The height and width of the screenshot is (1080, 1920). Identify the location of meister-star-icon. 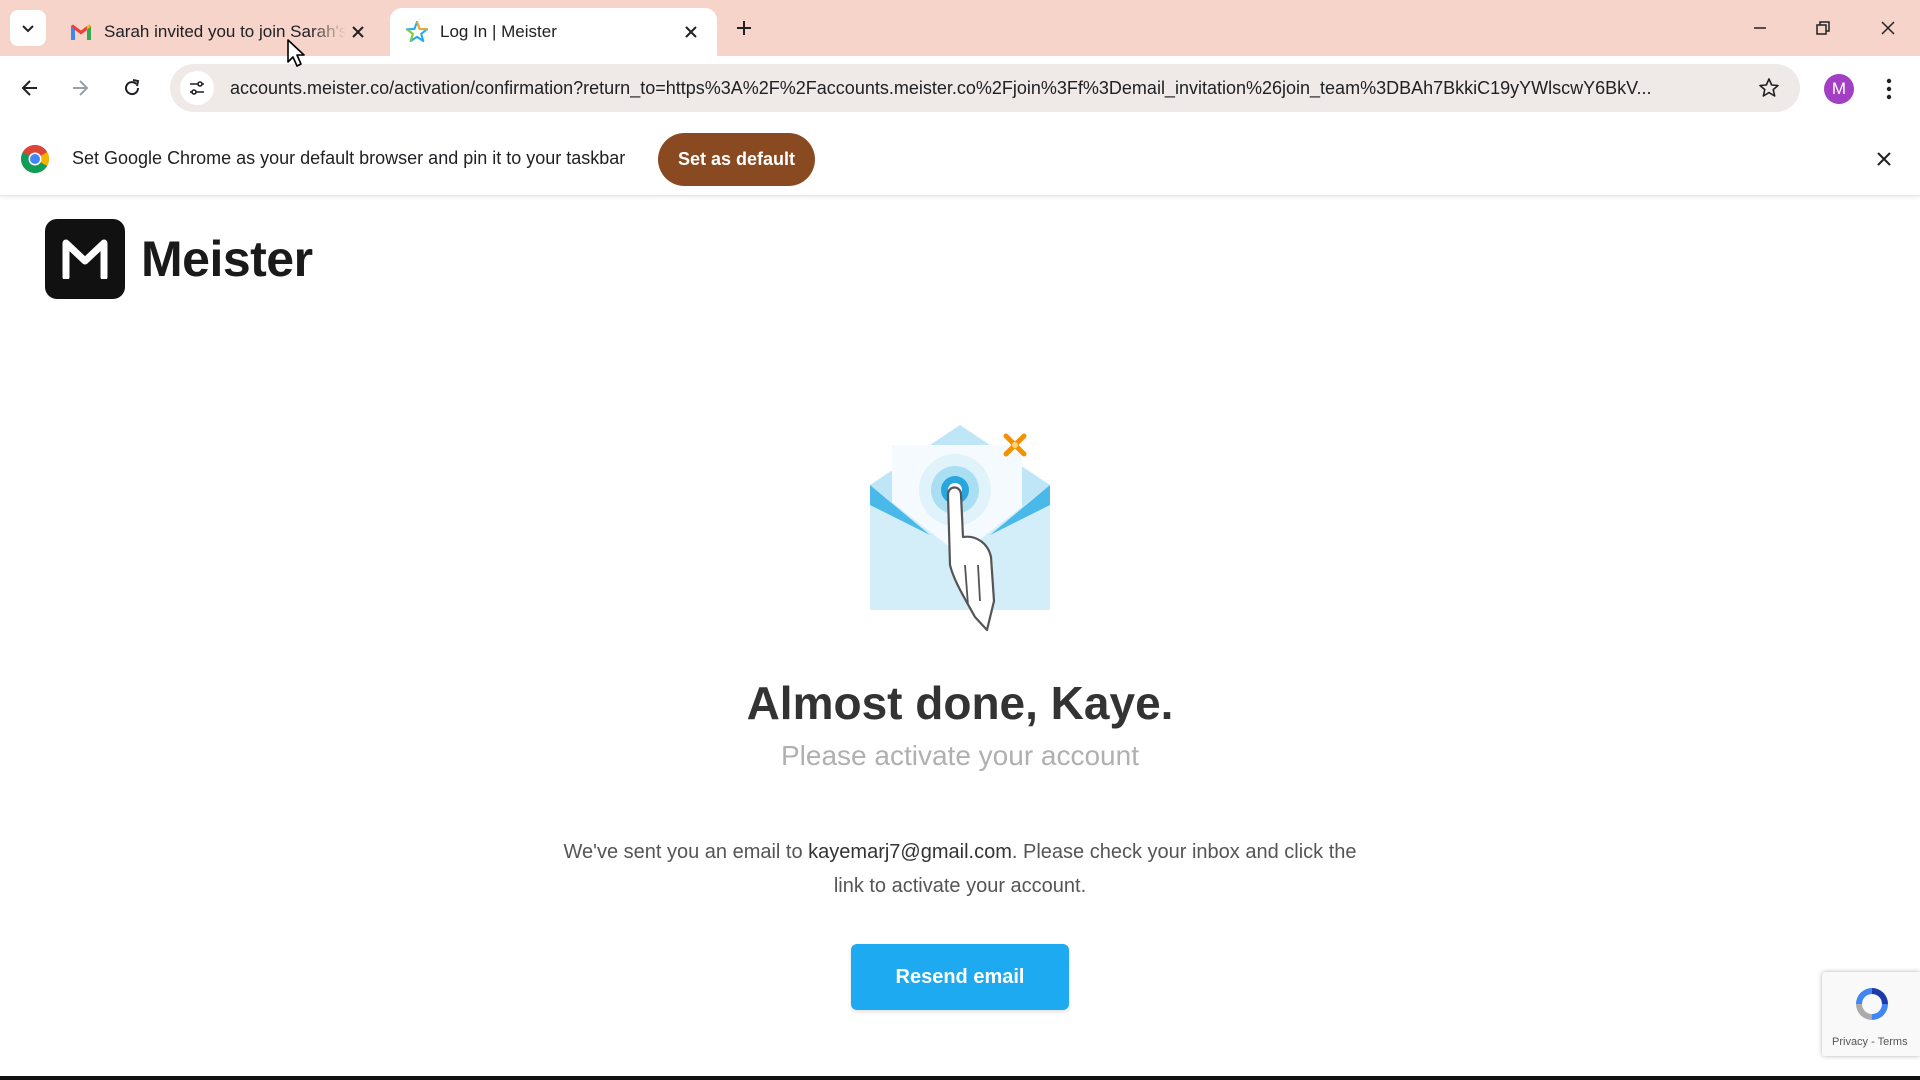
(417, 32).